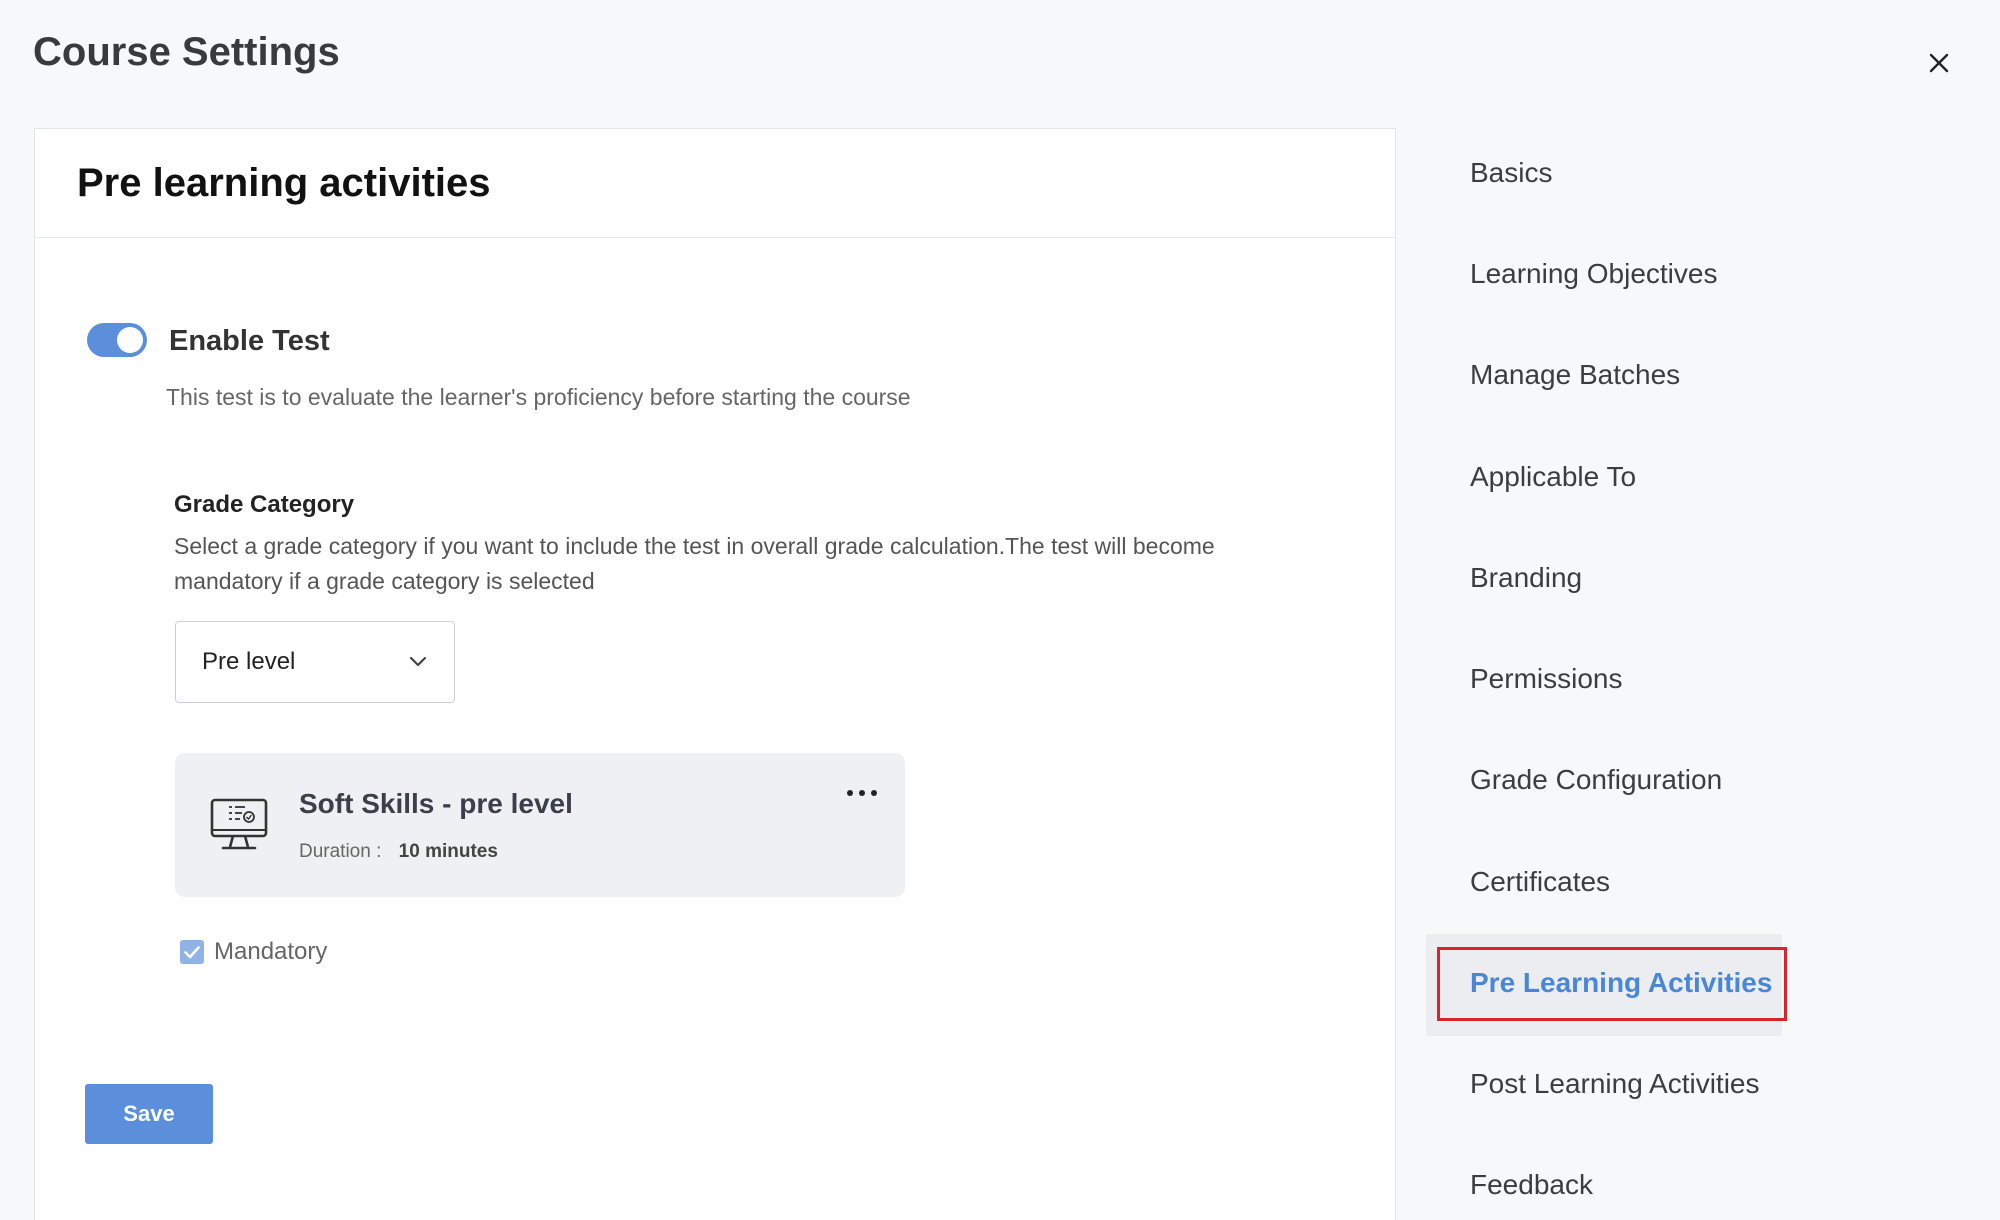  Describe the element at coordinates (715, 183) in the screenshot. I see `card-header: Pre learning activities` at that location.